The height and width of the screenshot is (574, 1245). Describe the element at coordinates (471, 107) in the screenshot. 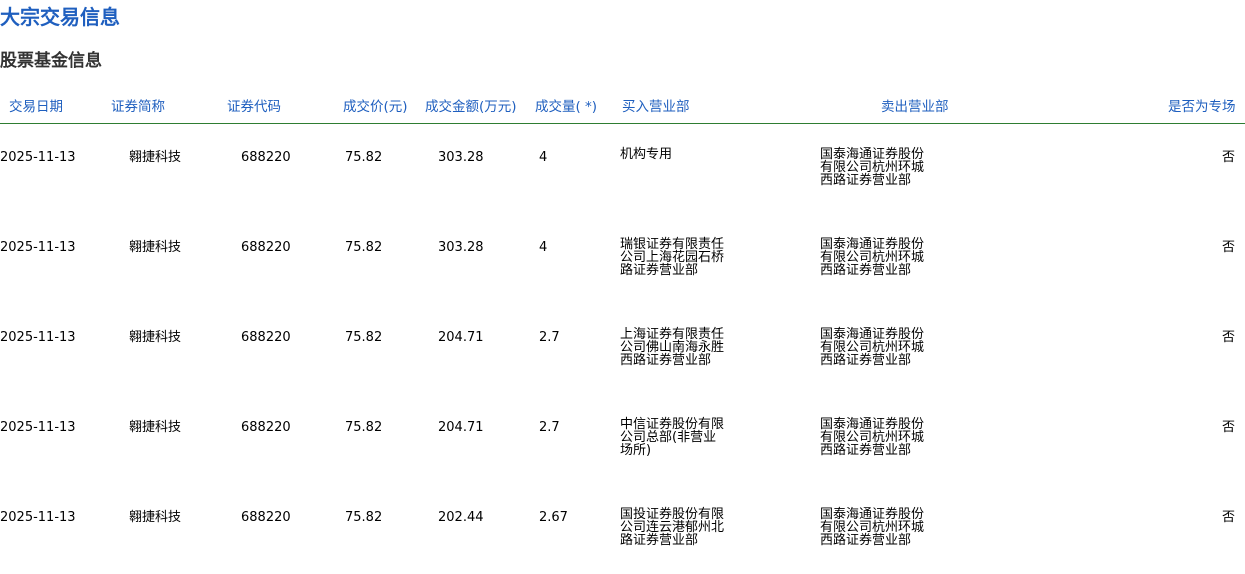

I see `header-deal-amount: 成交金额(万元)` at that location.